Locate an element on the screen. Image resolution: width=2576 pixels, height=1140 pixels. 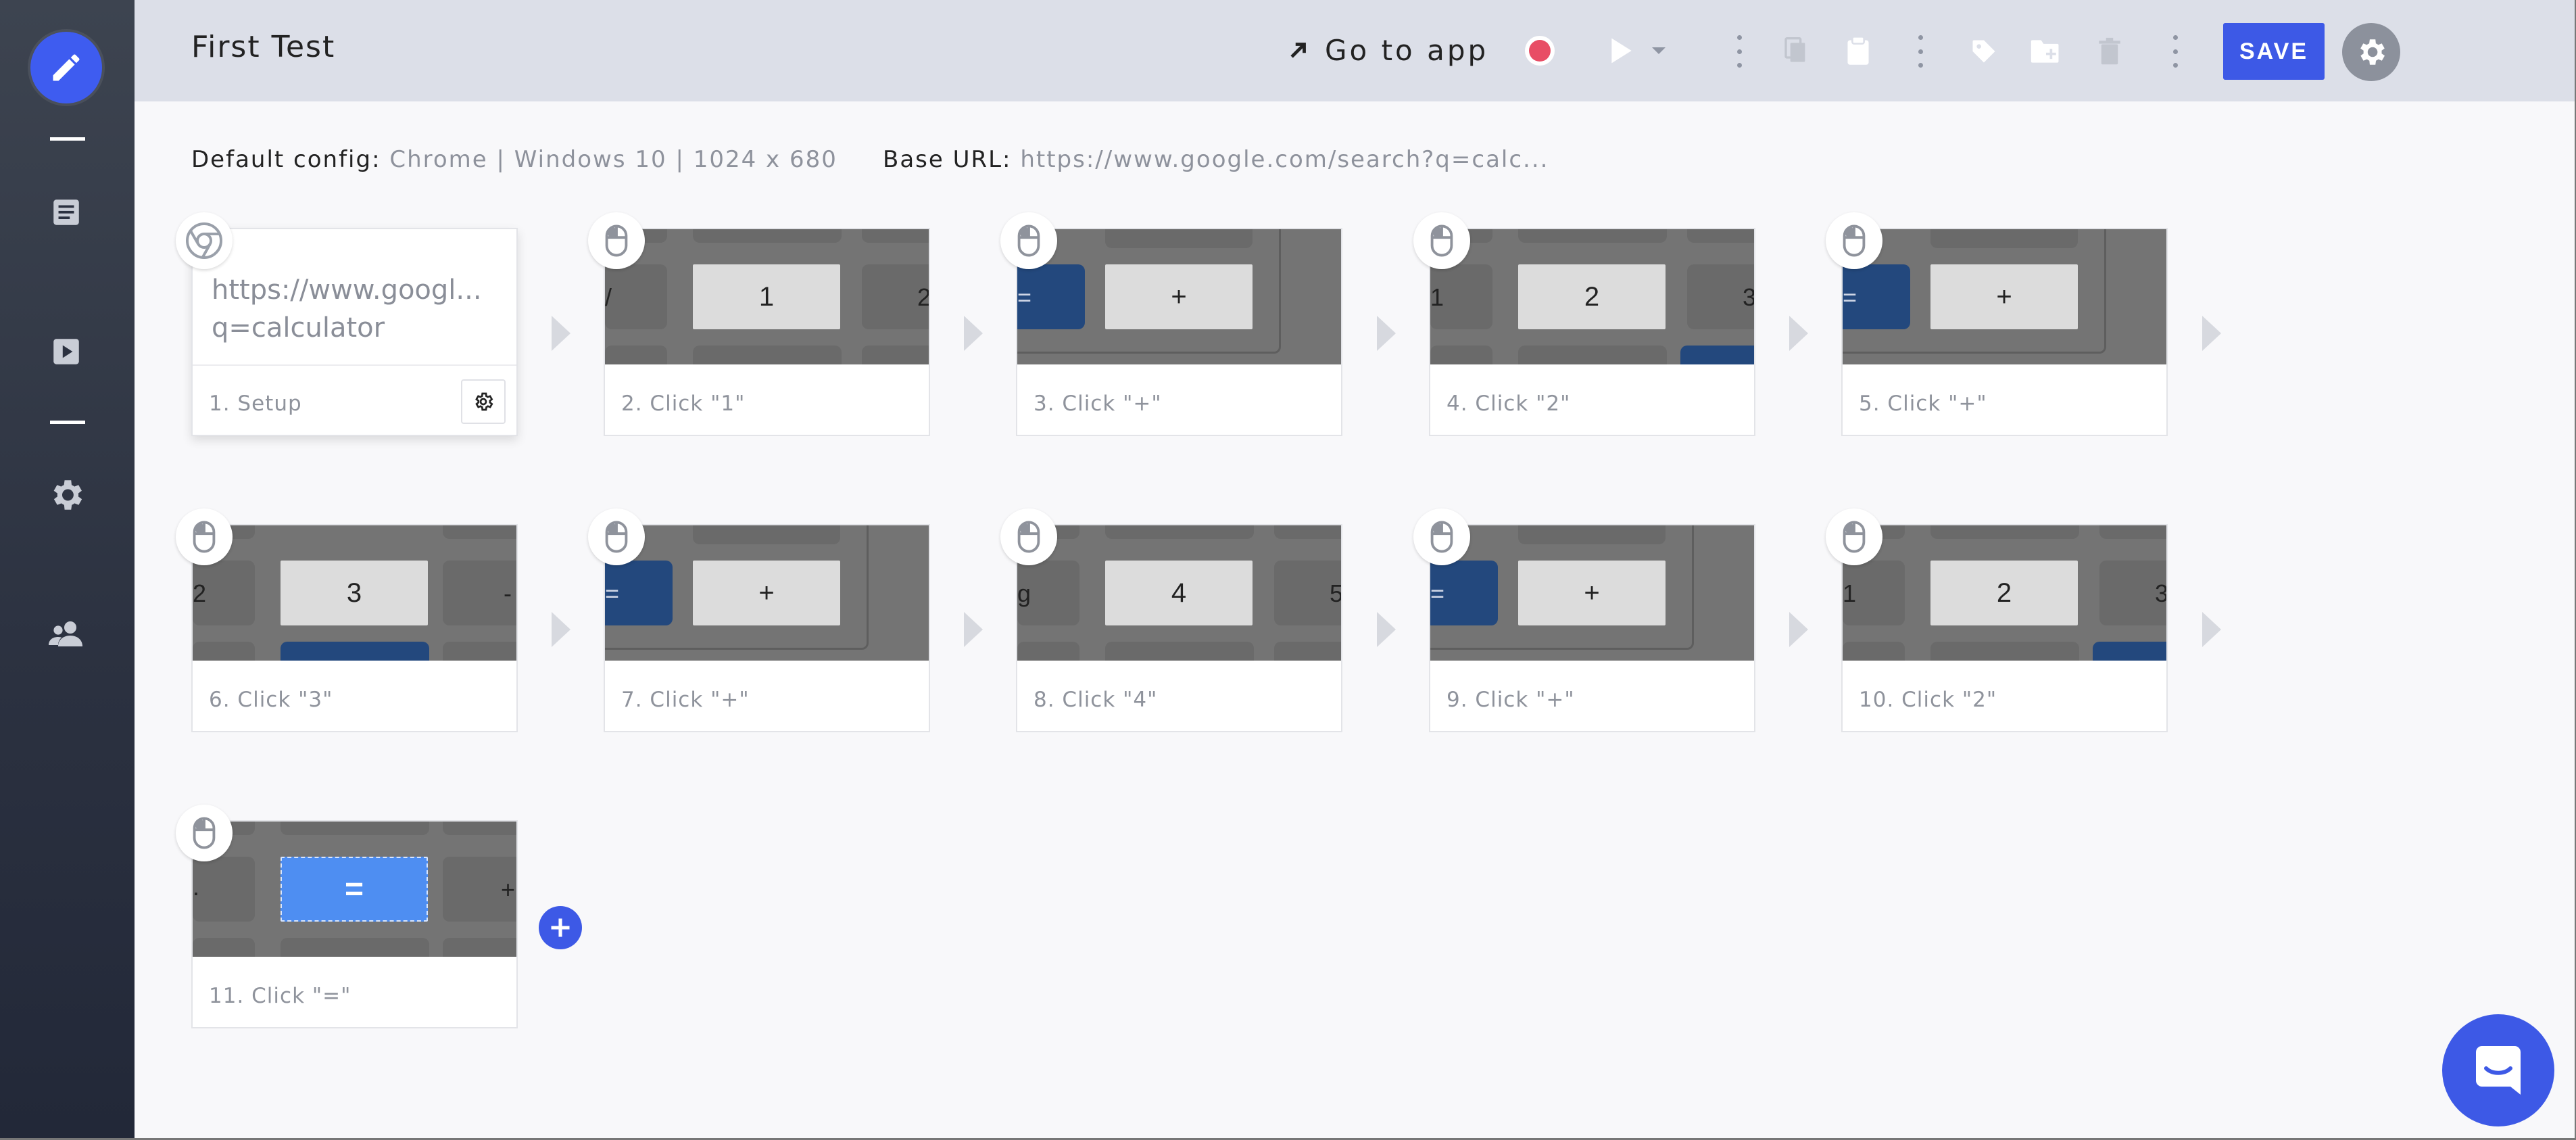
go-to-app-label: Go to app is located at coordinates (1407, 50).